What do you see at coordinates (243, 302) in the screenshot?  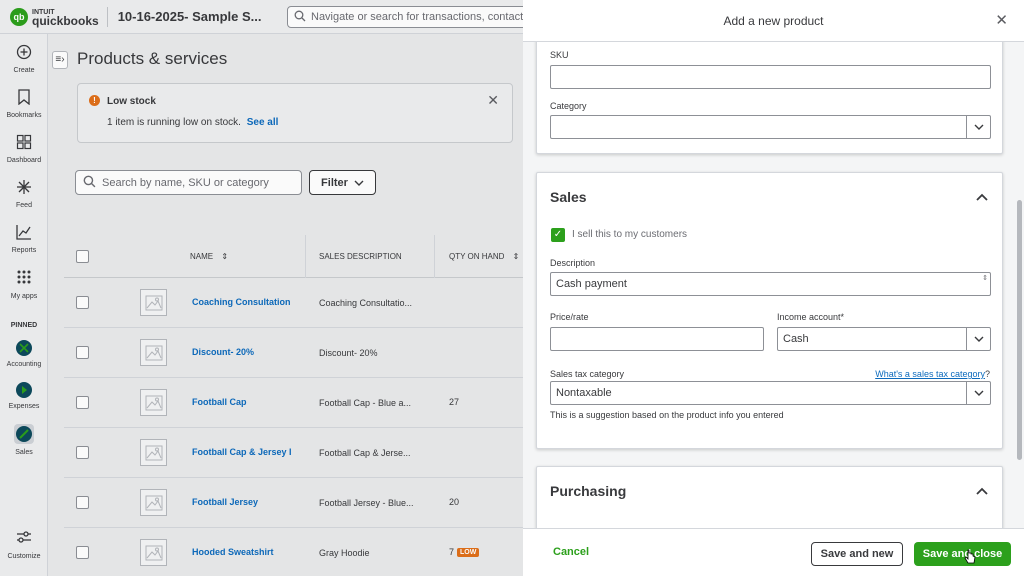 I see `product-name-link: Coaching Consultation` at bounding box center [243, 302].